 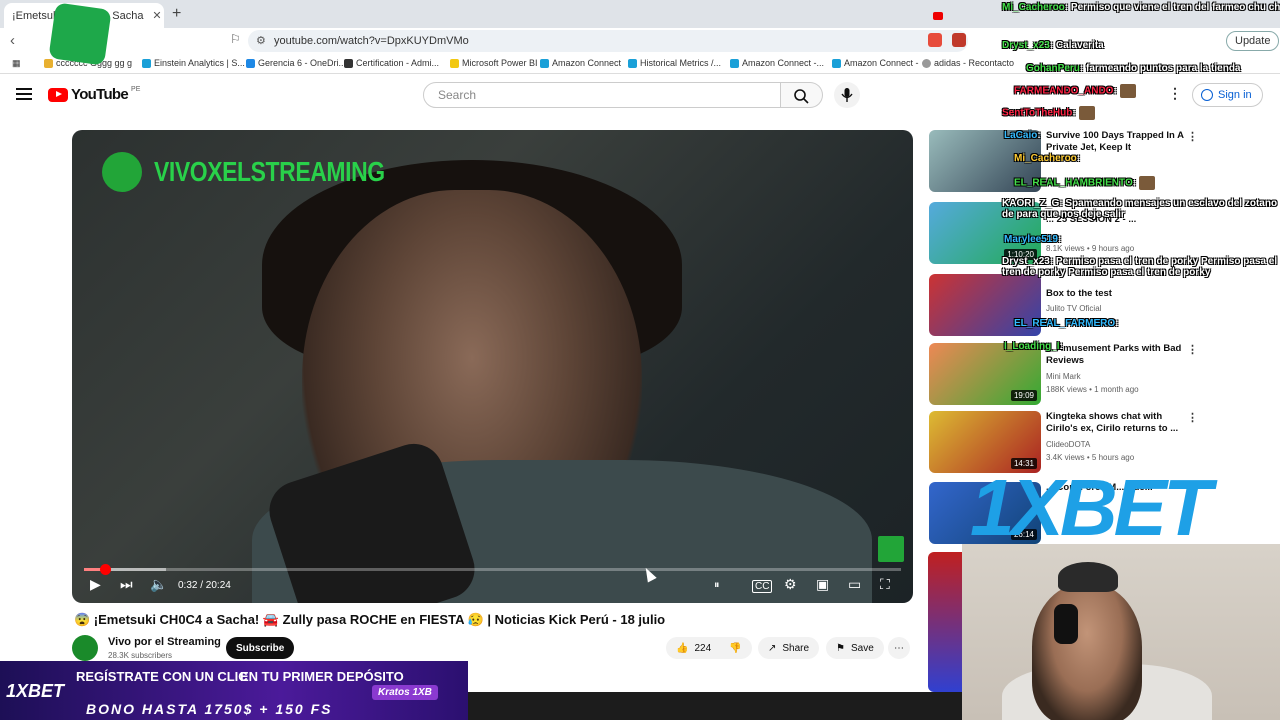 What do you see at coordinates (717, 585) in the screenshot?
I see `autoplay-toggle-icon: ⏸` at bounding box center [717, 585].